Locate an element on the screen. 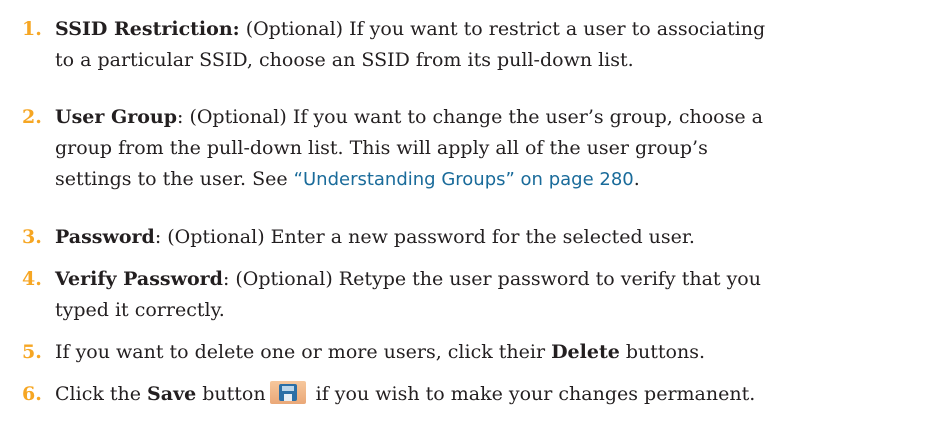 This screenshot has width=925, height=428. step-term: SSID Restriction: is located at coordinates (147, 29).